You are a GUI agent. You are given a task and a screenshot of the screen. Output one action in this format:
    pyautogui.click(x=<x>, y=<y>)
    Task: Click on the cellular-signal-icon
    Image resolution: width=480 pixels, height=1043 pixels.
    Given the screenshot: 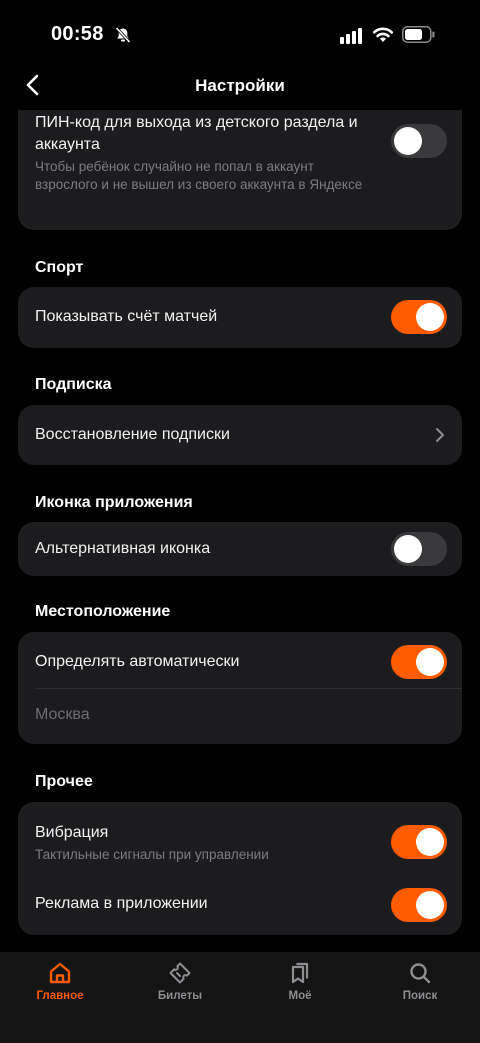 What is the action you would take?
    pyautogui.click(x=351, y=36)
    